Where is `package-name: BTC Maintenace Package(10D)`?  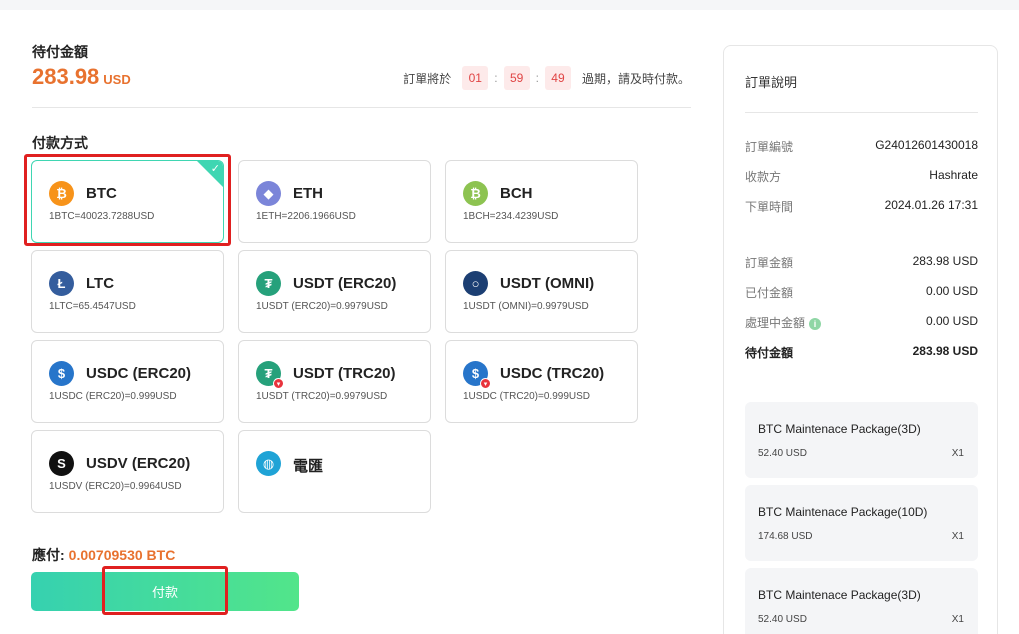
package-name: BTC Maintenace Package(10D) is located at coordinates (843, 512).